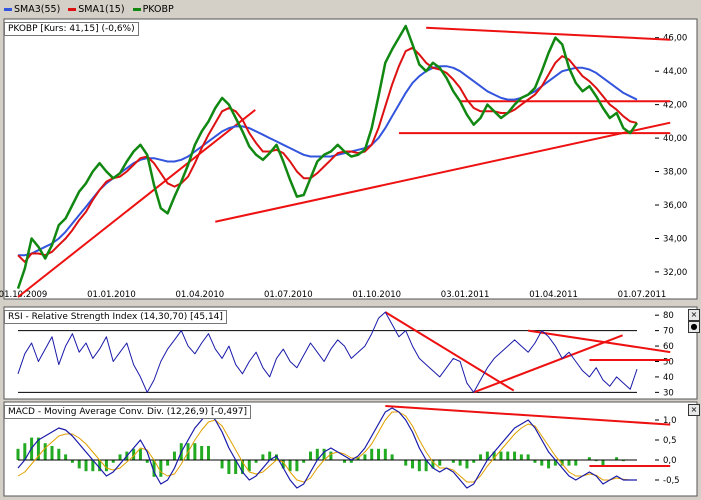 The height and width of the screenshot is (500, 701). I want to click on legend-label: SMA3(55), so click(37, 9).